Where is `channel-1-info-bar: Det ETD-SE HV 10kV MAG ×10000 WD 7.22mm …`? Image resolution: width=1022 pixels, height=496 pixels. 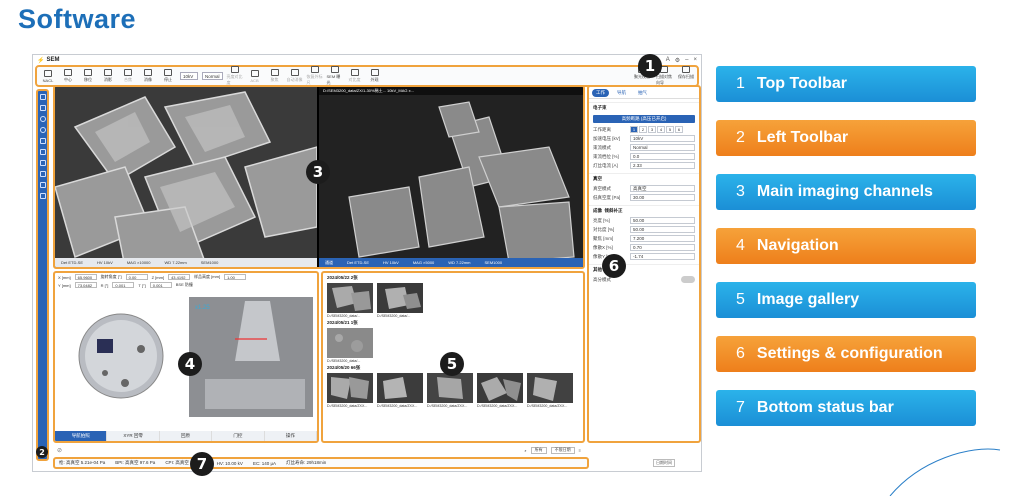 channel-1-info-bar: Det ETD-SE HV 10kV MAG ×10000 WD 7.22mm … is located at coordinates (186, 262).